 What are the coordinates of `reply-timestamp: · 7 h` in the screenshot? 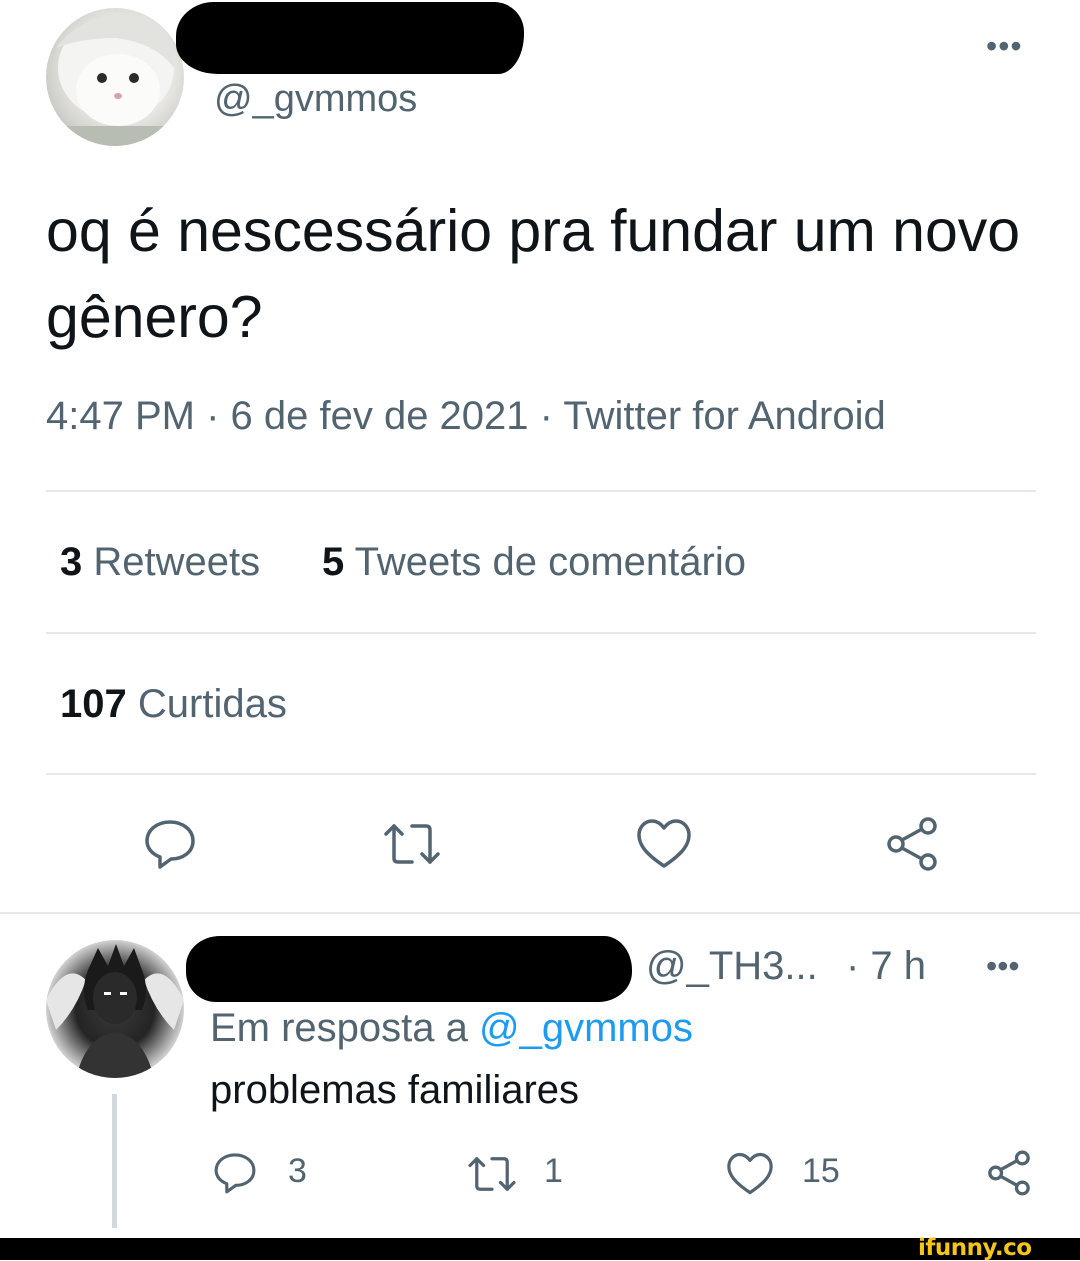 It's located at (886, 966).